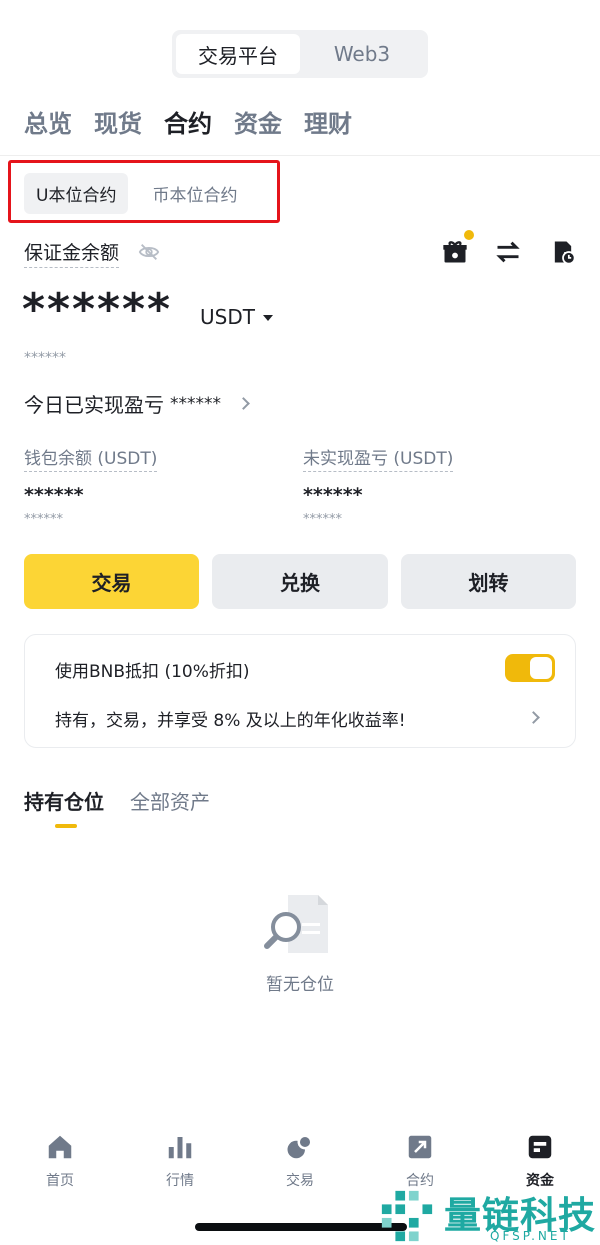 The image size is (600, 1245). Describe the element at coordinates (469, 235) in the screenshot. I see `notification-dot` at that location.